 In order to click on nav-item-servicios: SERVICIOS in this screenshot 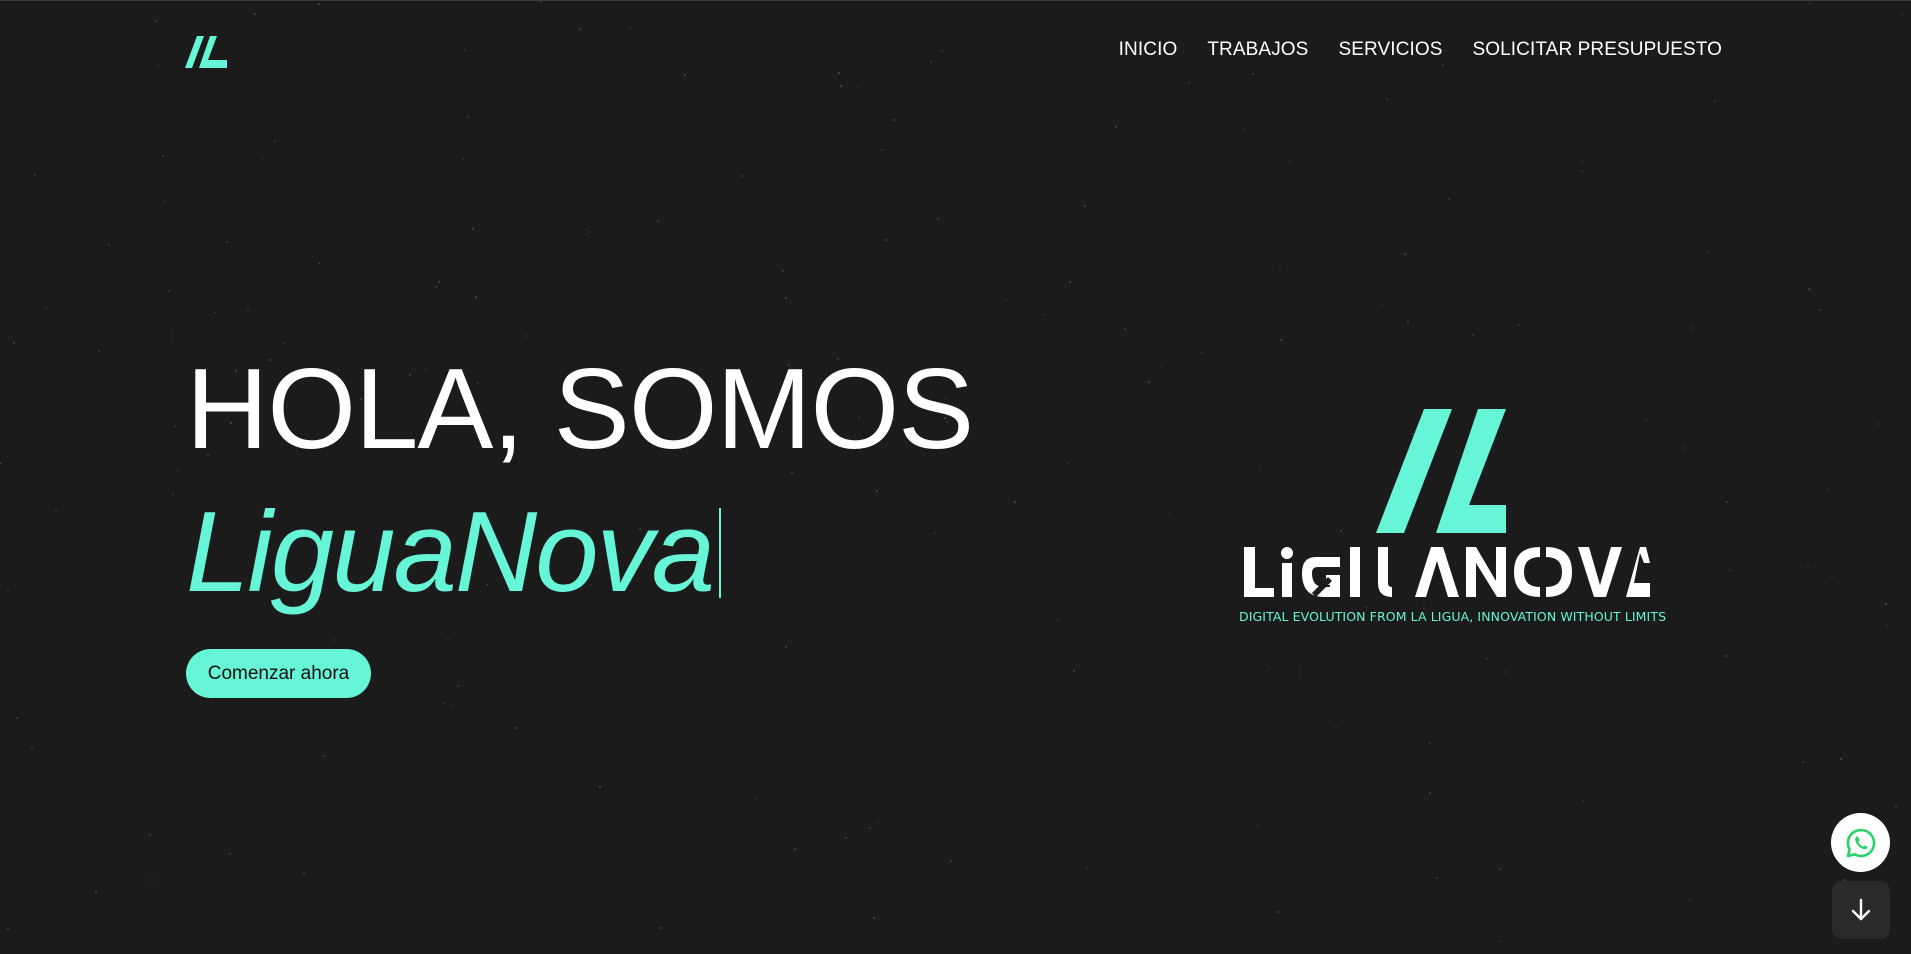, I will do `click(1390, 50)`.